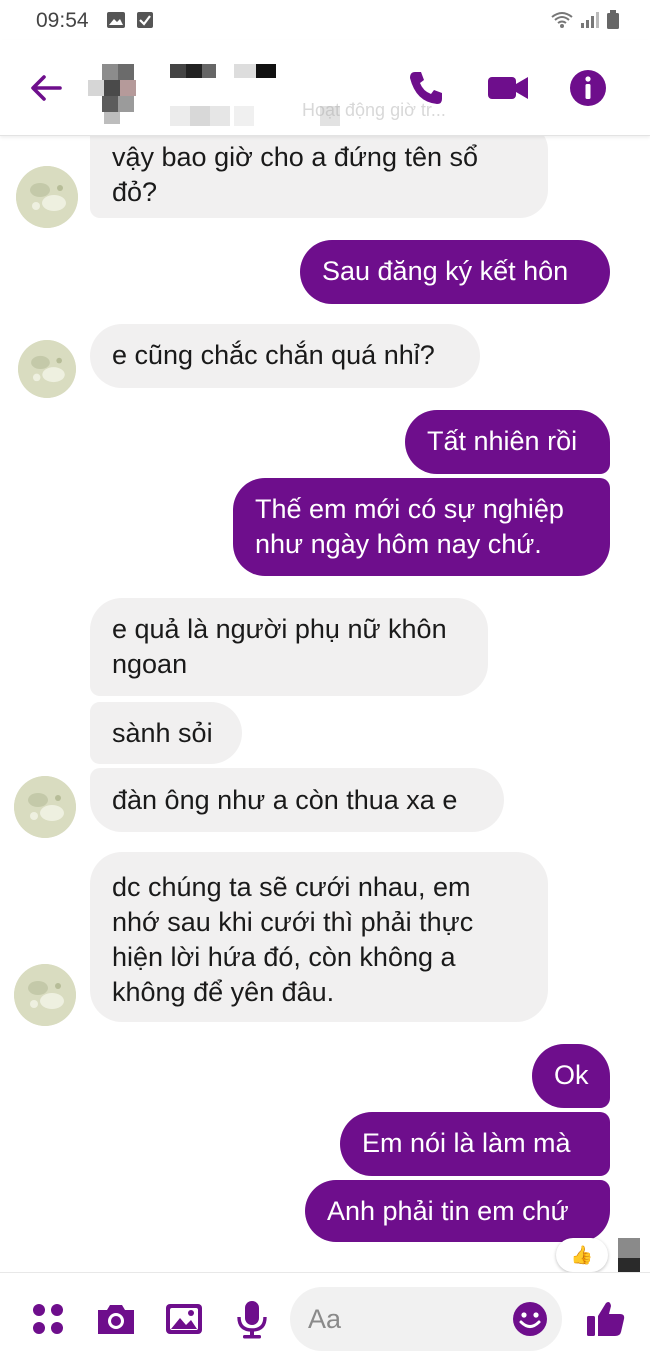 Image resolution: width=650 pixels, height=1366 pixels. What do you see at coordinates (184, 1319) in the screenshot?
I see `image-icon` at bounding box center [184, 1319].